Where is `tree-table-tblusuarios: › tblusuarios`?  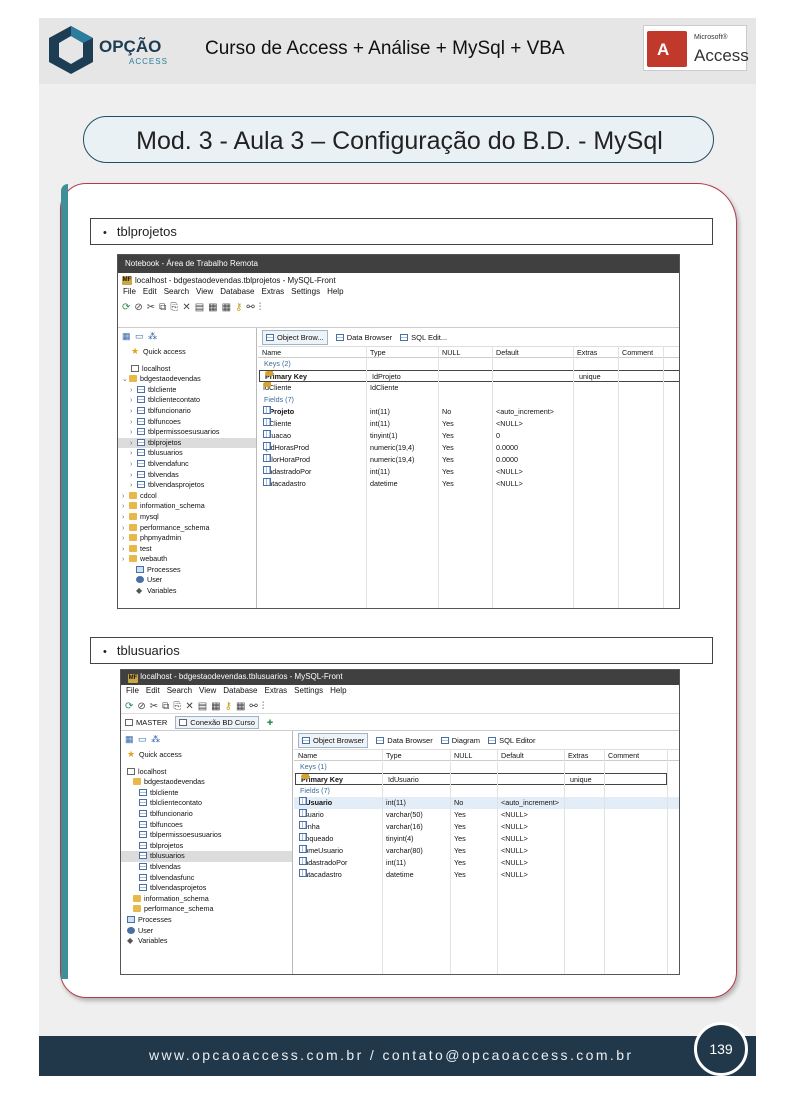 tree-table-tblusuarios: › tblusuarios is located at coordinates (187, 453).